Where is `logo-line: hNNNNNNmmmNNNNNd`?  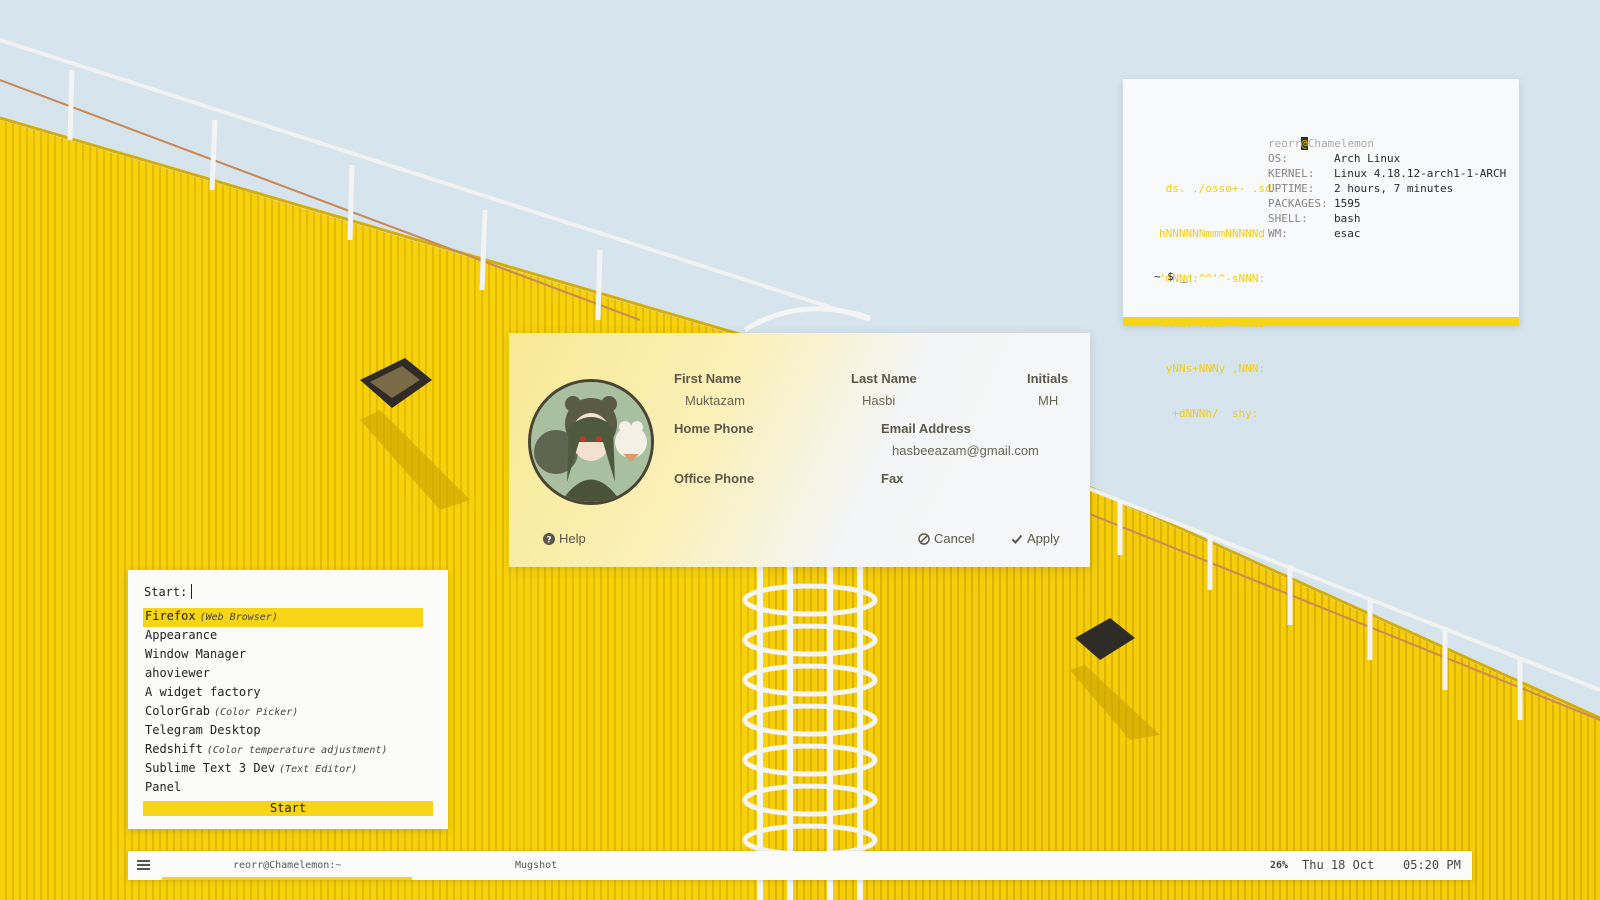 logo-line: hNNNNNNmmmNNNNNd is located at coordinates (1212, 233).